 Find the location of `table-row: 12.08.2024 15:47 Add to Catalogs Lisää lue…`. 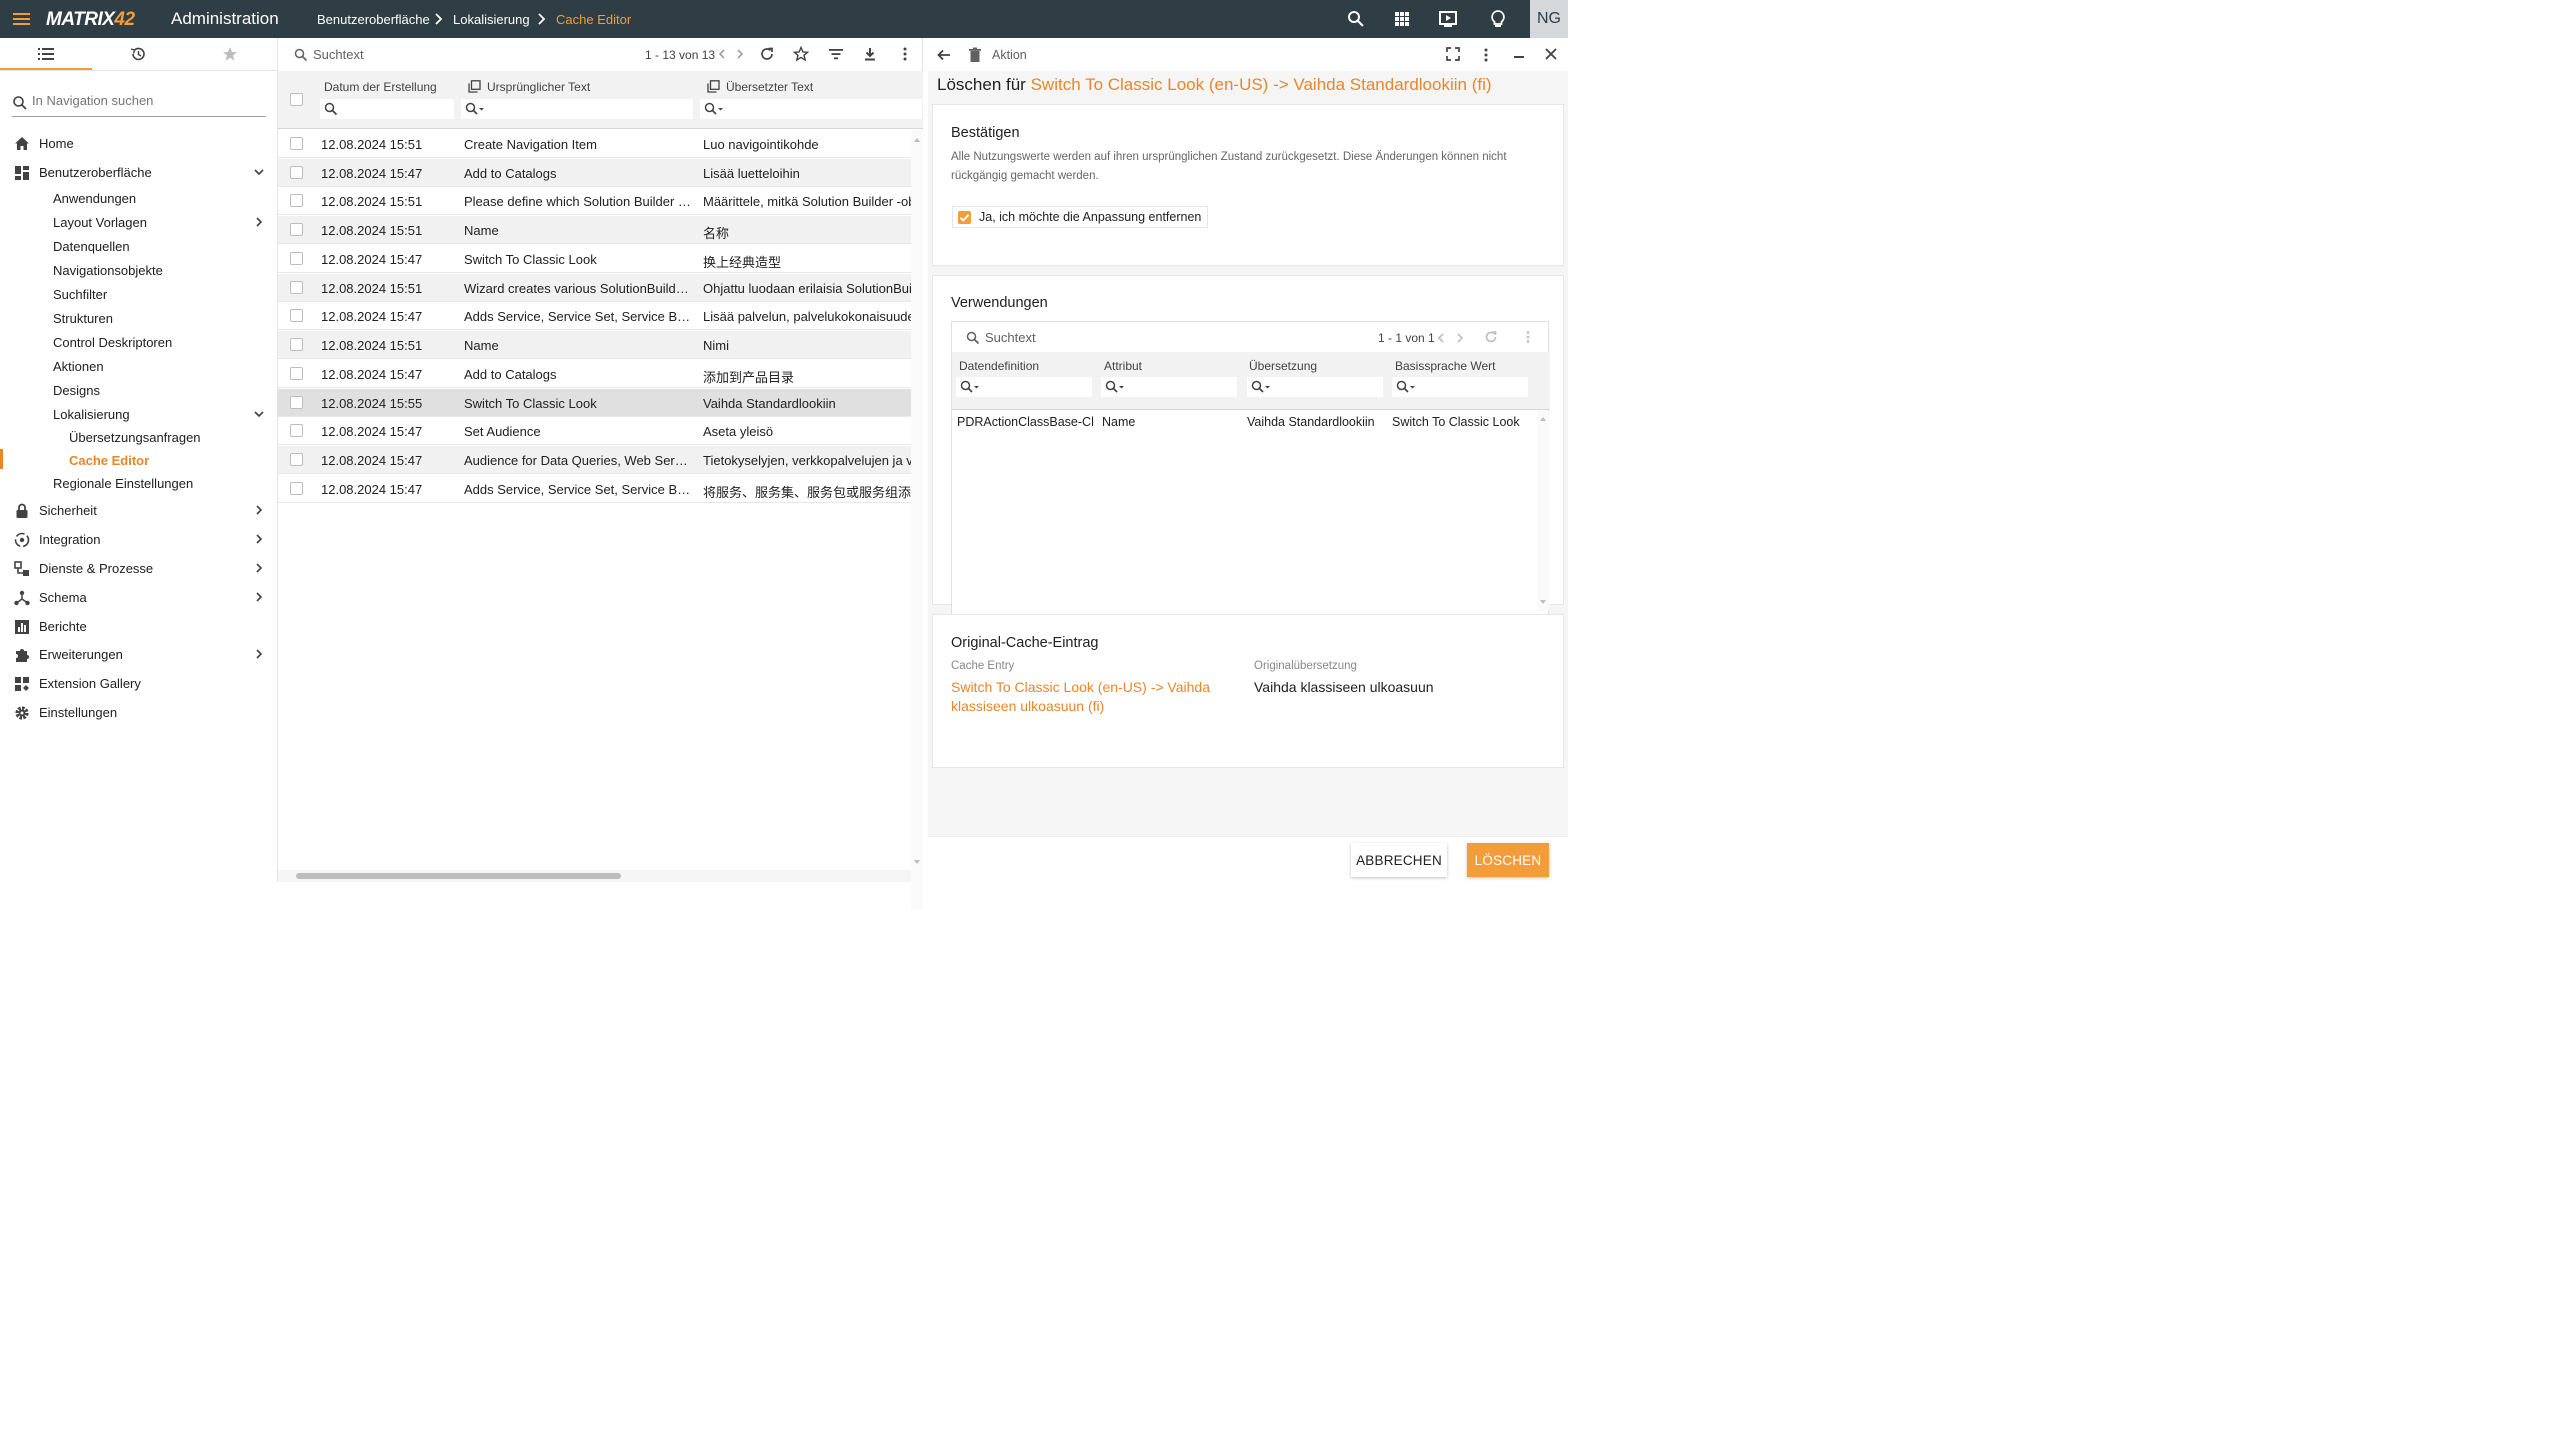

table-row: 12.08.2024 15:47 Add to Catalogs Lisää lue… is located at coordinates (594, 173).